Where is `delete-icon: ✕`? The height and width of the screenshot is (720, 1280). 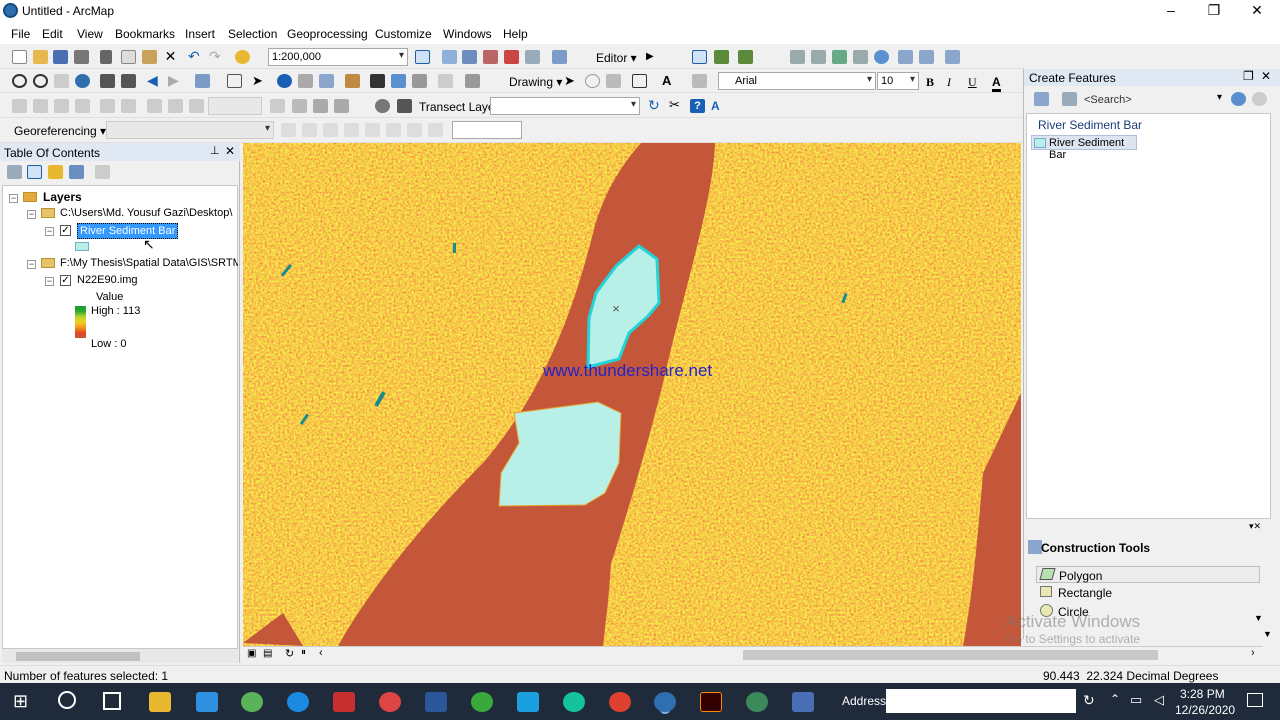 delete-icon: ✕ is located at coordinates (170, 56).